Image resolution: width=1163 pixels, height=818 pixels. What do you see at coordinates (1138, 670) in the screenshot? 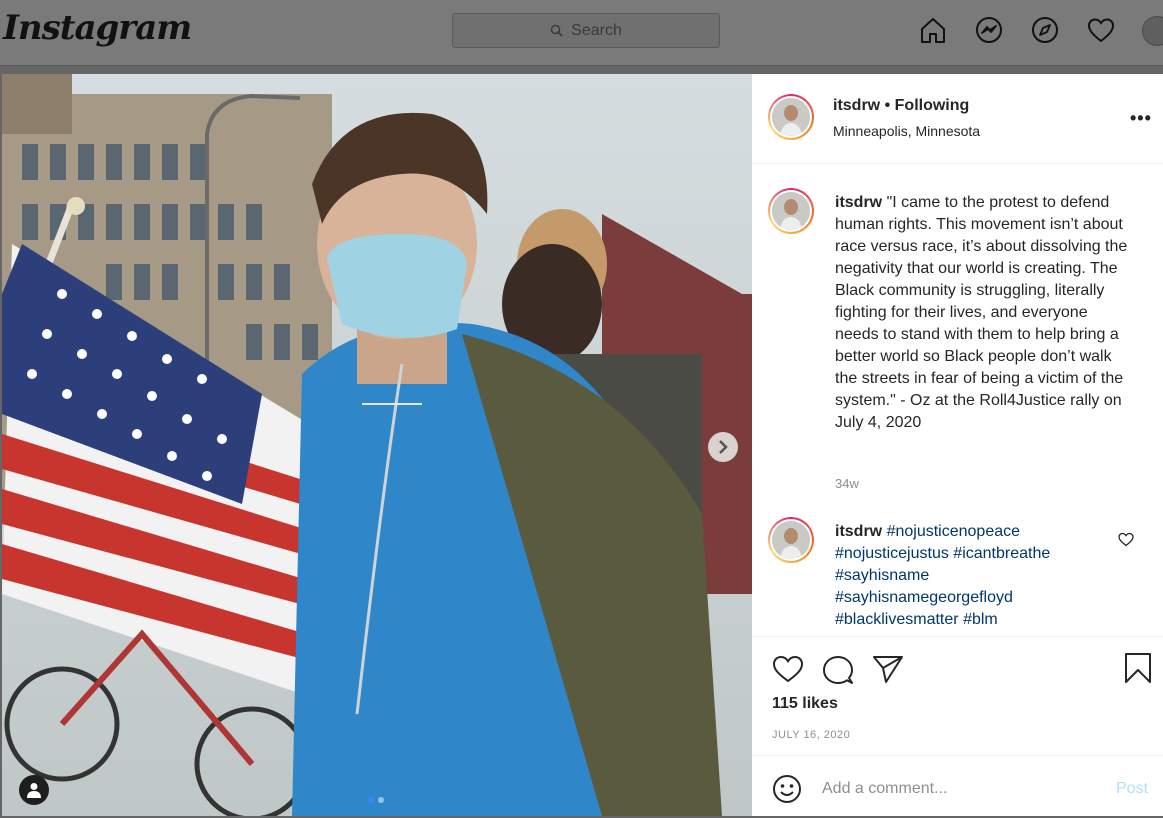
I see `save-bookmark-icon` at bounding box center [1138, 670].